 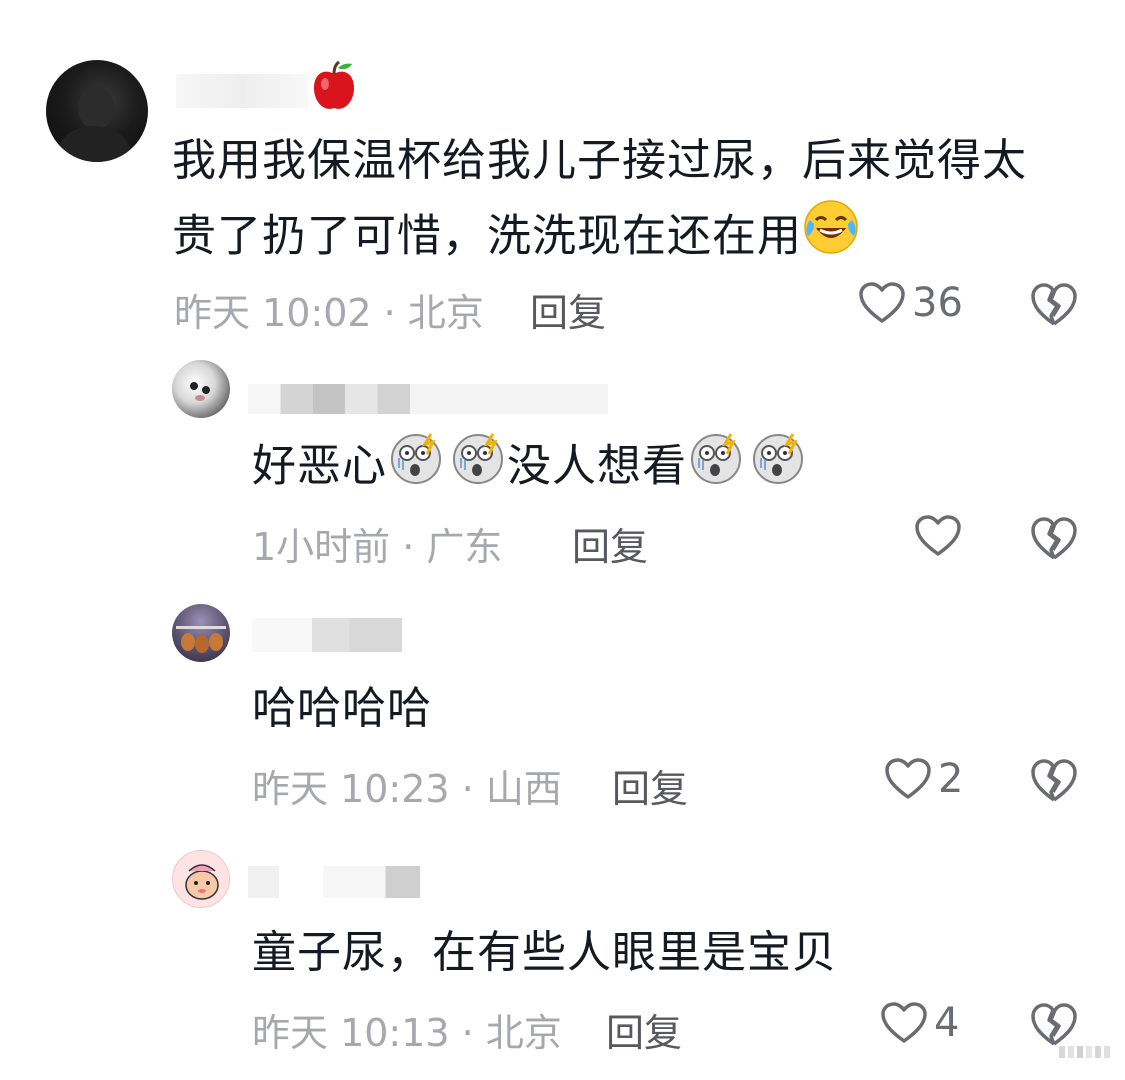 I want to click on like-button, so click(x=938, y=536).